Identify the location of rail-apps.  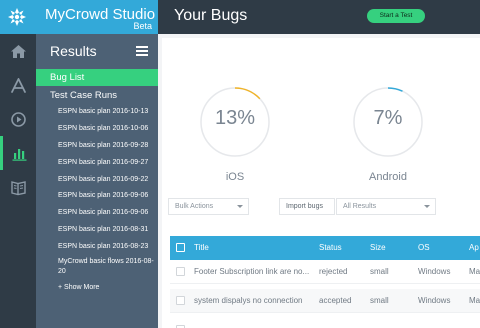
(18, 85).